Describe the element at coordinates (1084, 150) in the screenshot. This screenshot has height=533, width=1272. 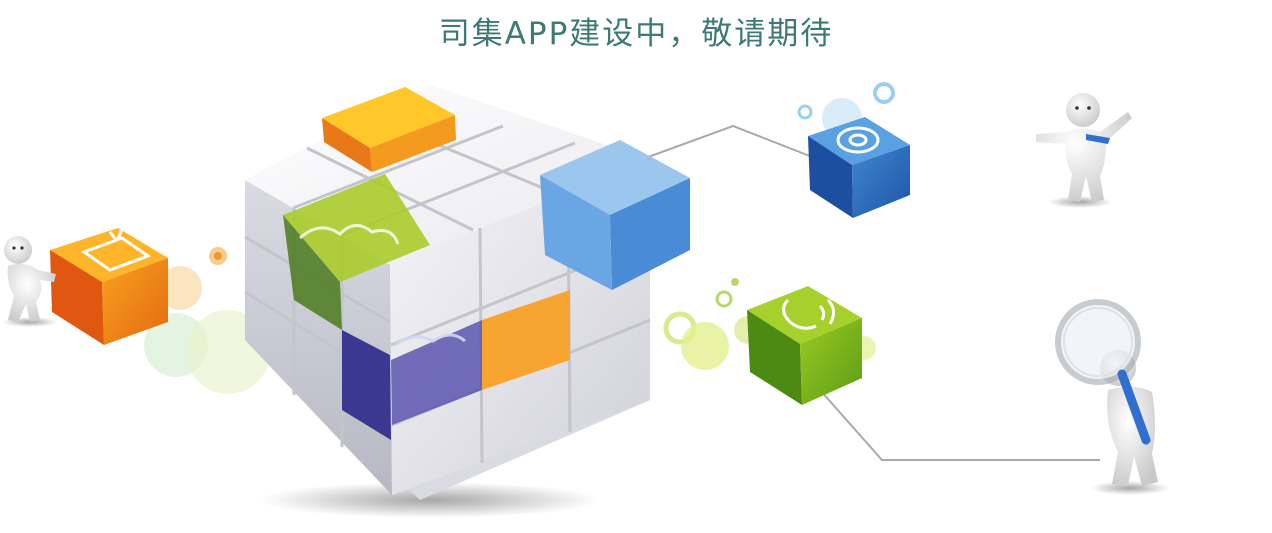
I see `figure-welcoming` at that location.